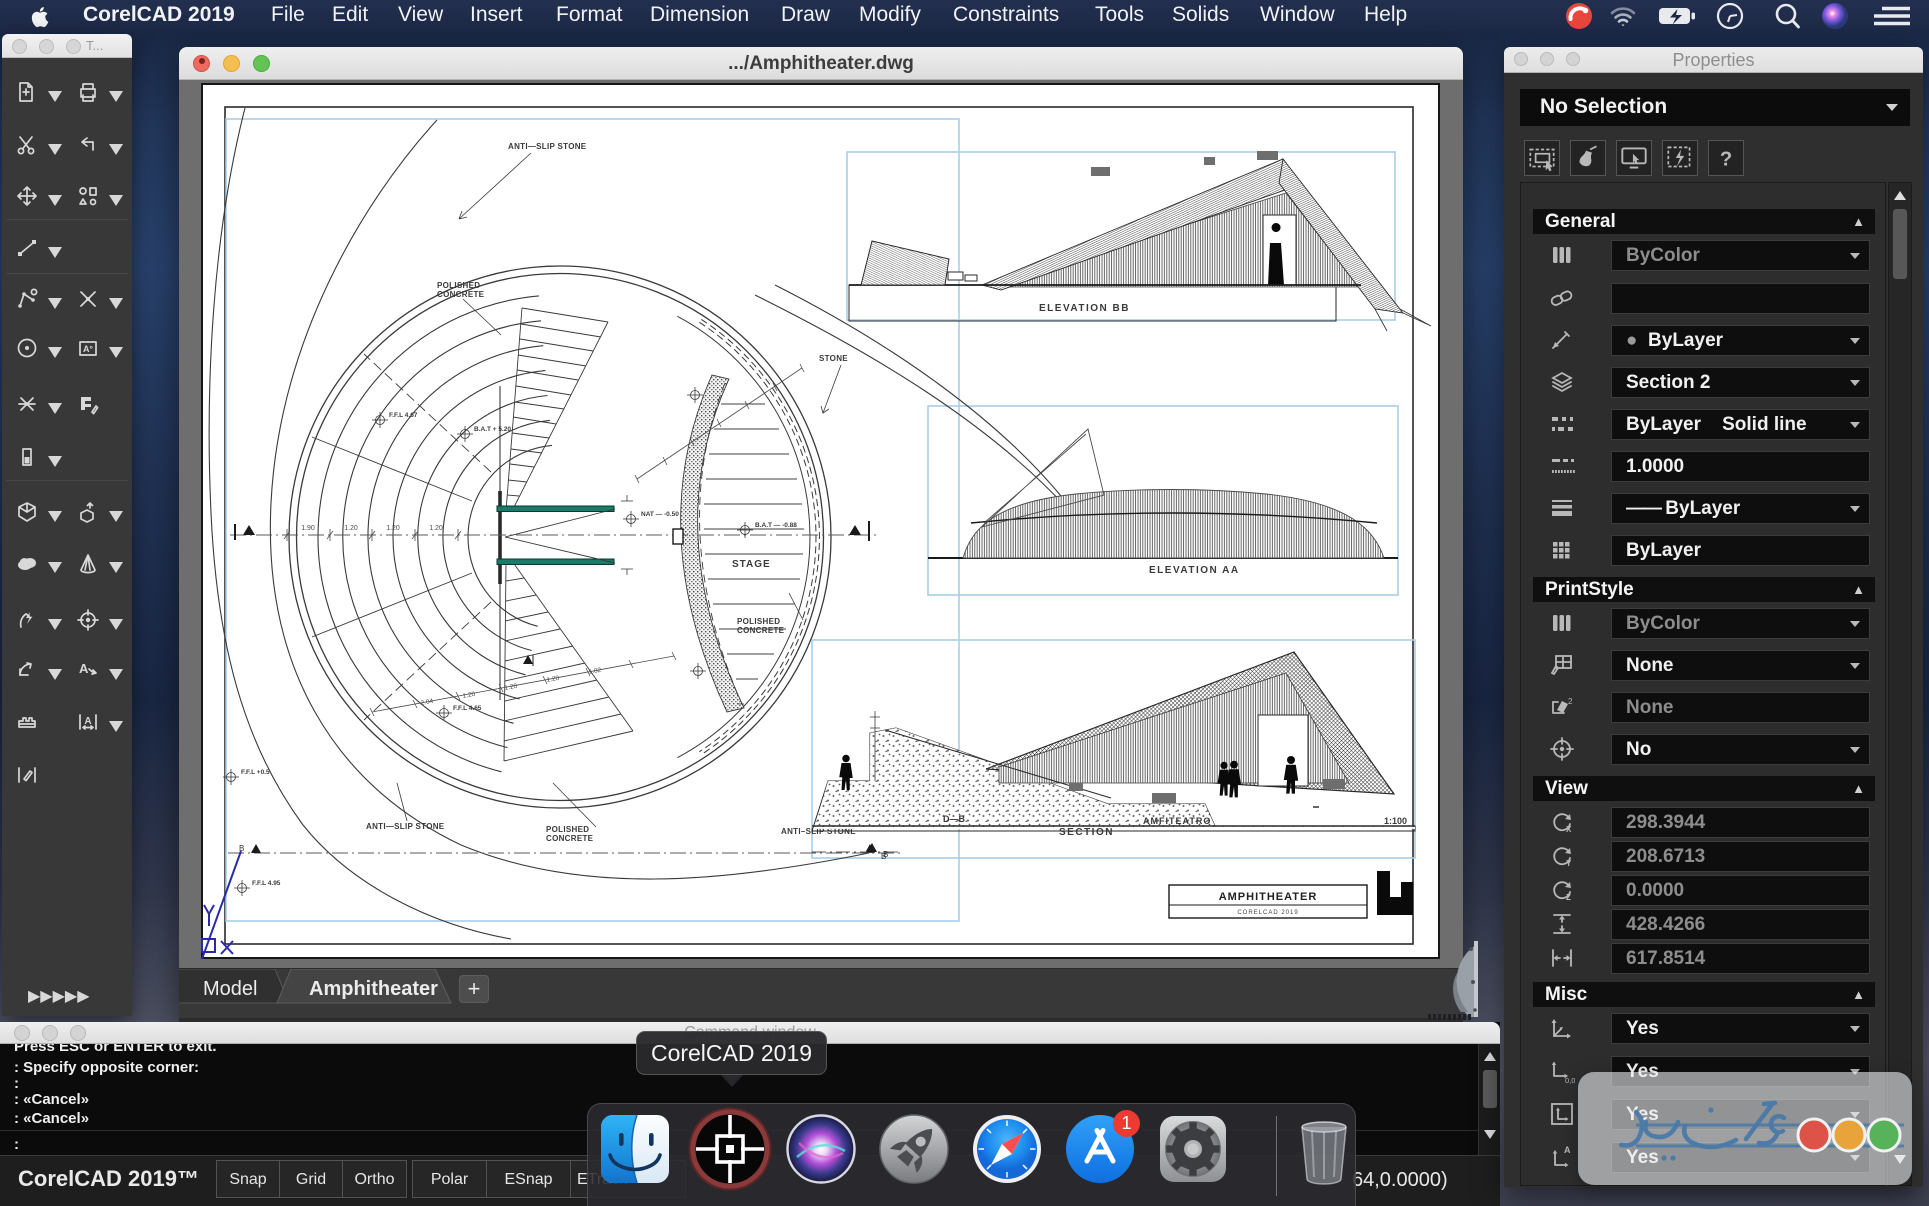 The height and width of the screenshot is (1206, 1929). I want to click on svg-text: STONE, so click(833, 358).